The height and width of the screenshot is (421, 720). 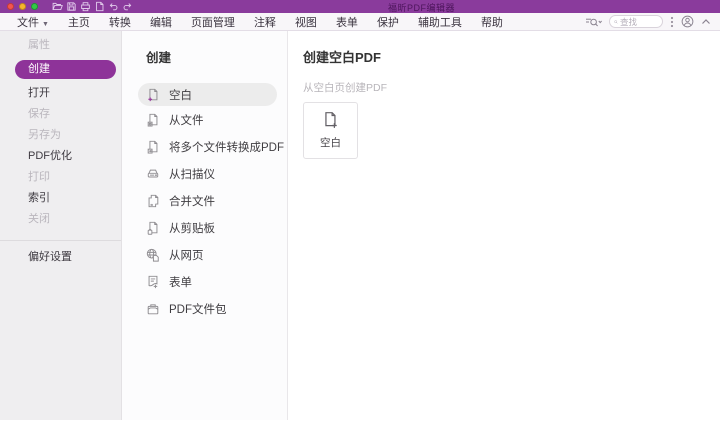 What do you see at coordinates (60, 257) in the screenshot?
I see `sidebar-item-preferences: 偏好设置` at bounding box center [60, 257].